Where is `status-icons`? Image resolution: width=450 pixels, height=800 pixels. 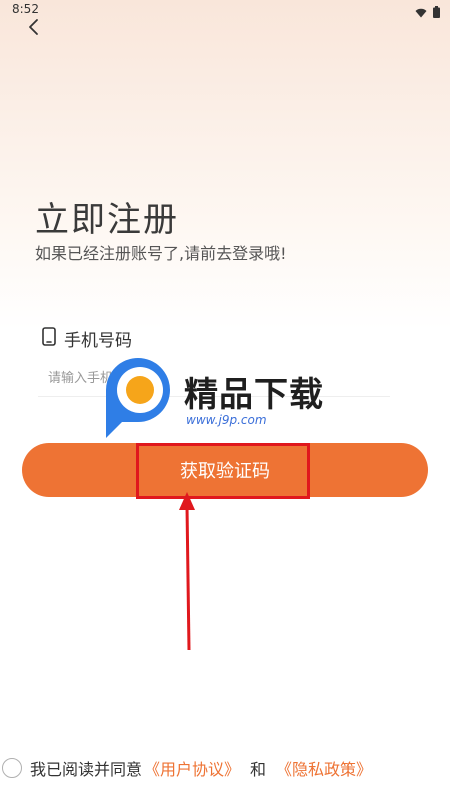 status-icons is located at coordinates (427, 12).